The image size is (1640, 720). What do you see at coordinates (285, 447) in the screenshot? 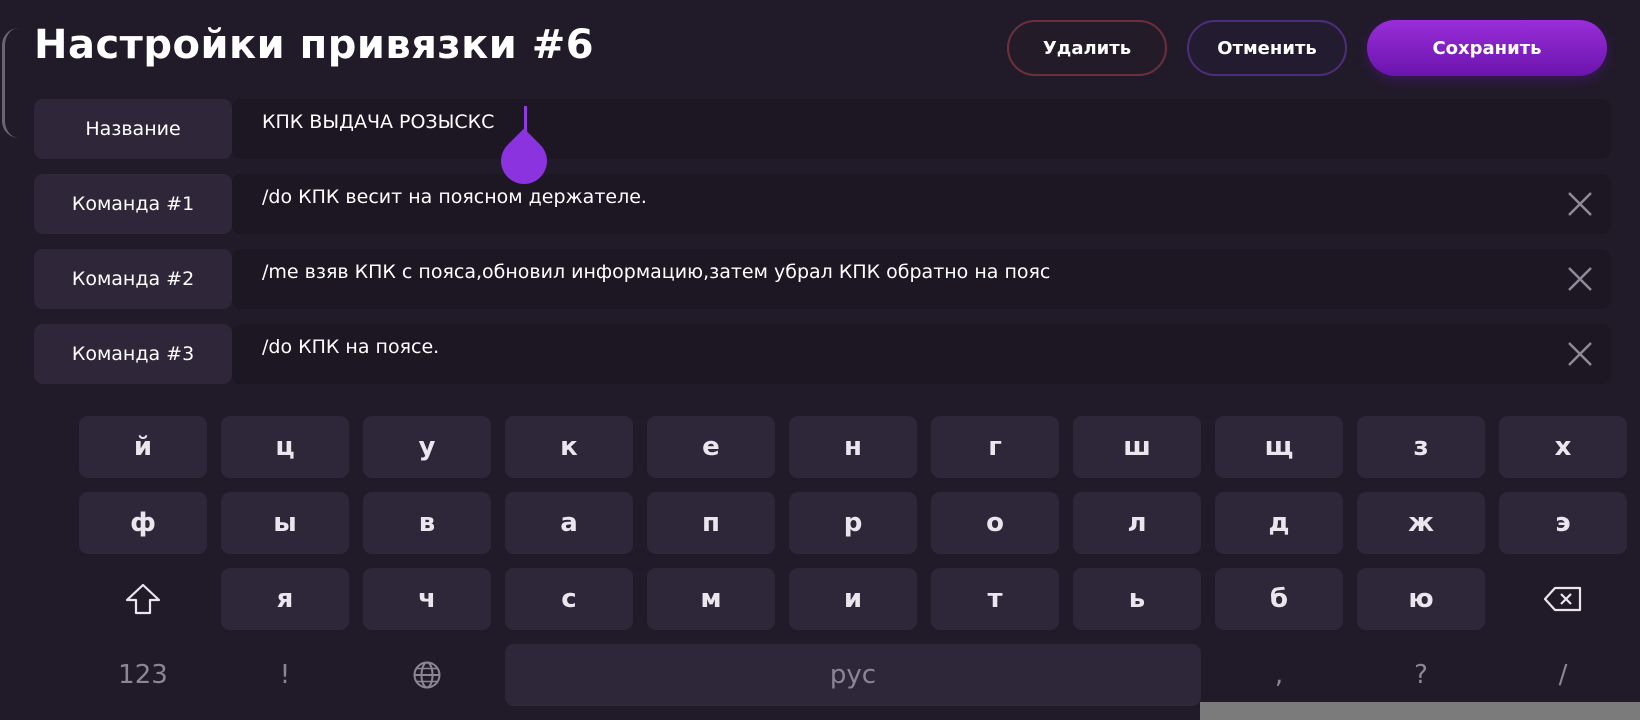
I see `key: ц` at bounding box center [285, 447].